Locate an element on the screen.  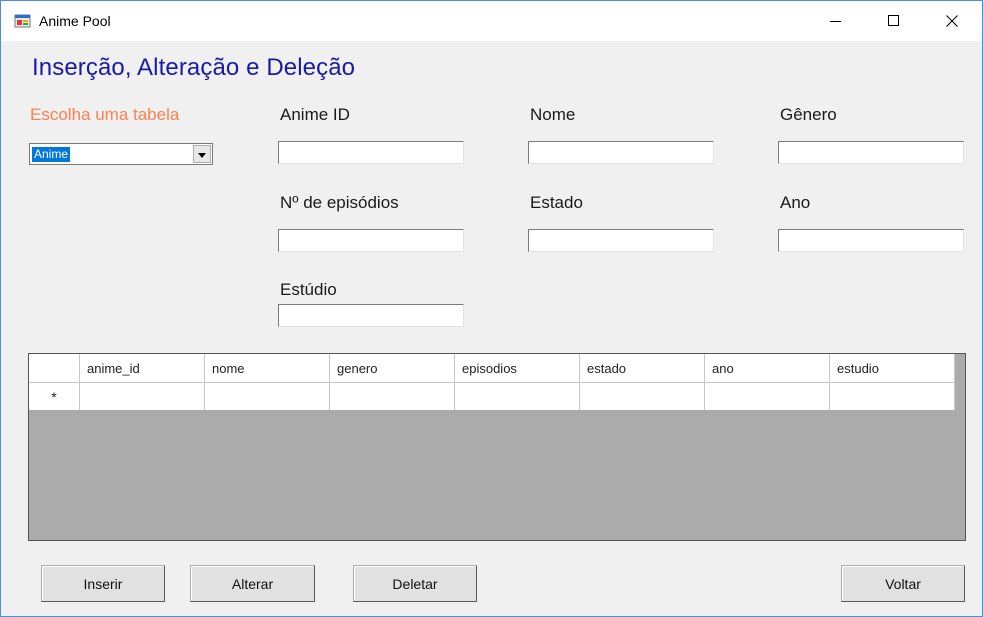
table-selector-dropdown: Anime is located at coordinates (121, 154).